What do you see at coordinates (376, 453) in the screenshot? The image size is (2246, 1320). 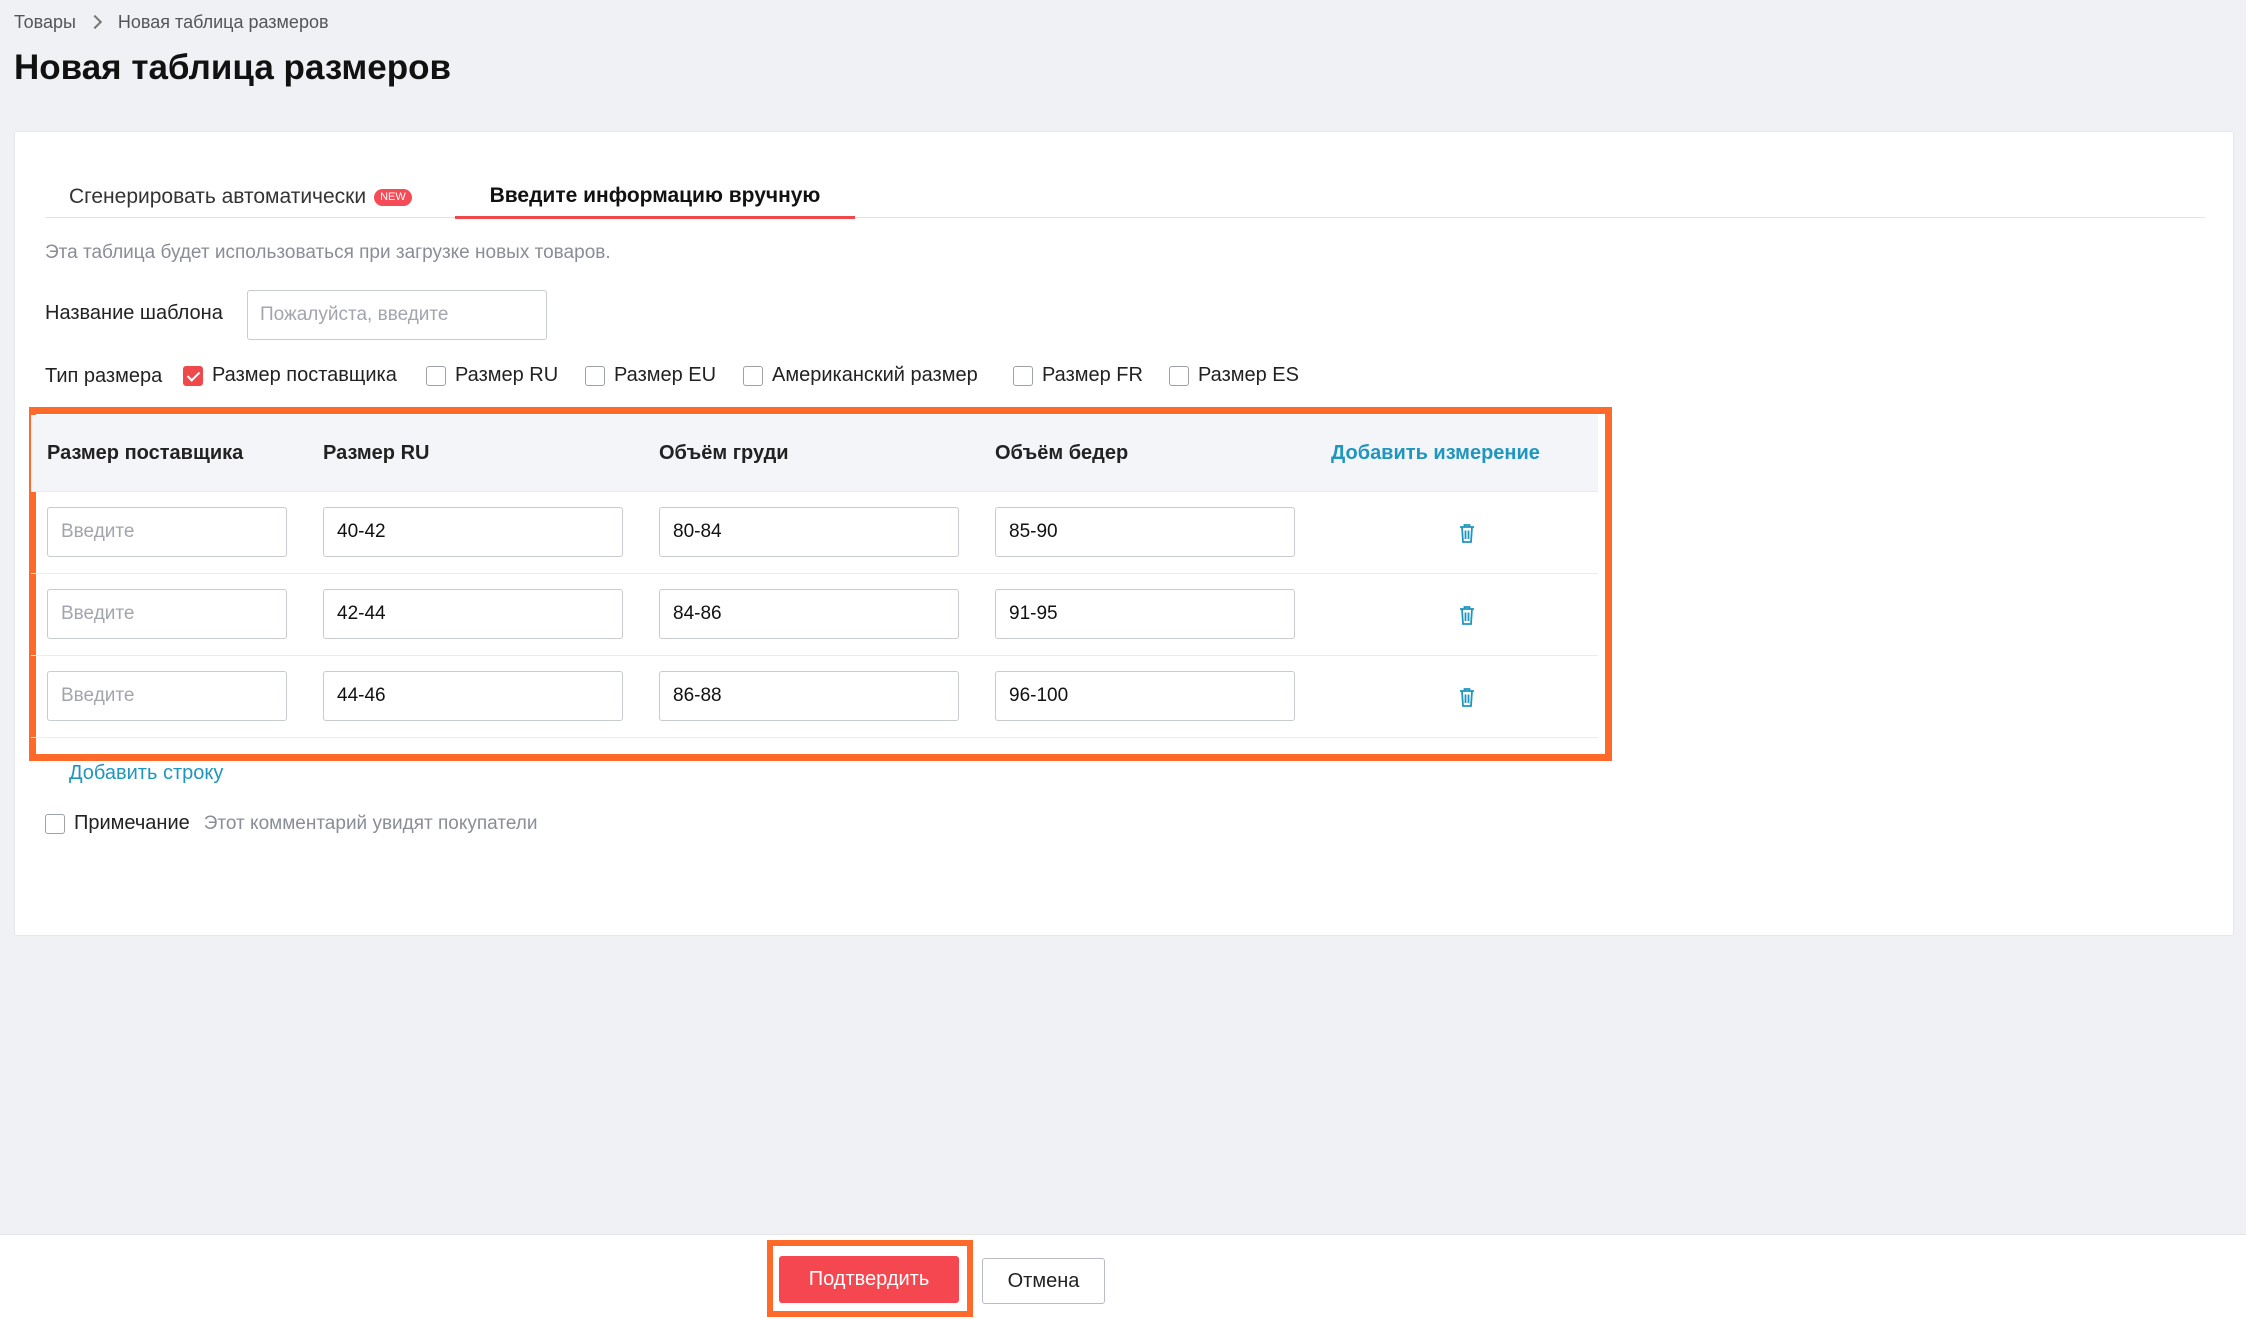 I see `header-ru-size: Размер RU` at bounding box center [376, 453].